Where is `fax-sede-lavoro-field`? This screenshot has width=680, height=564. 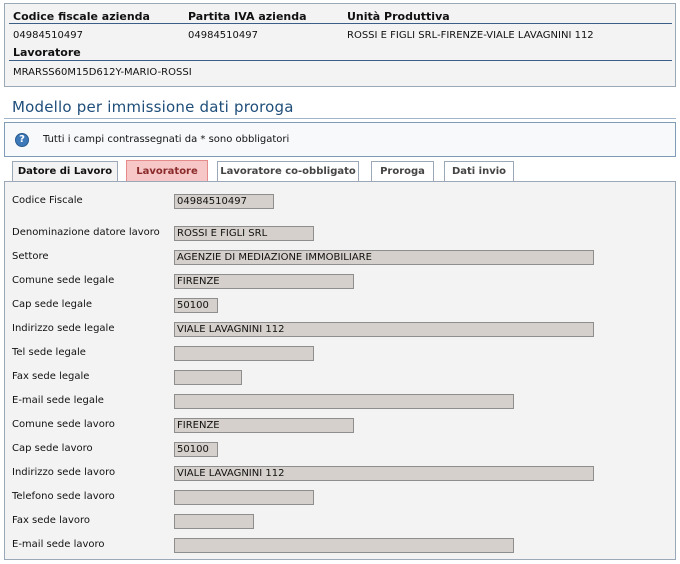
fax-sede-lavoro-field is located at coordinates (214, 521).